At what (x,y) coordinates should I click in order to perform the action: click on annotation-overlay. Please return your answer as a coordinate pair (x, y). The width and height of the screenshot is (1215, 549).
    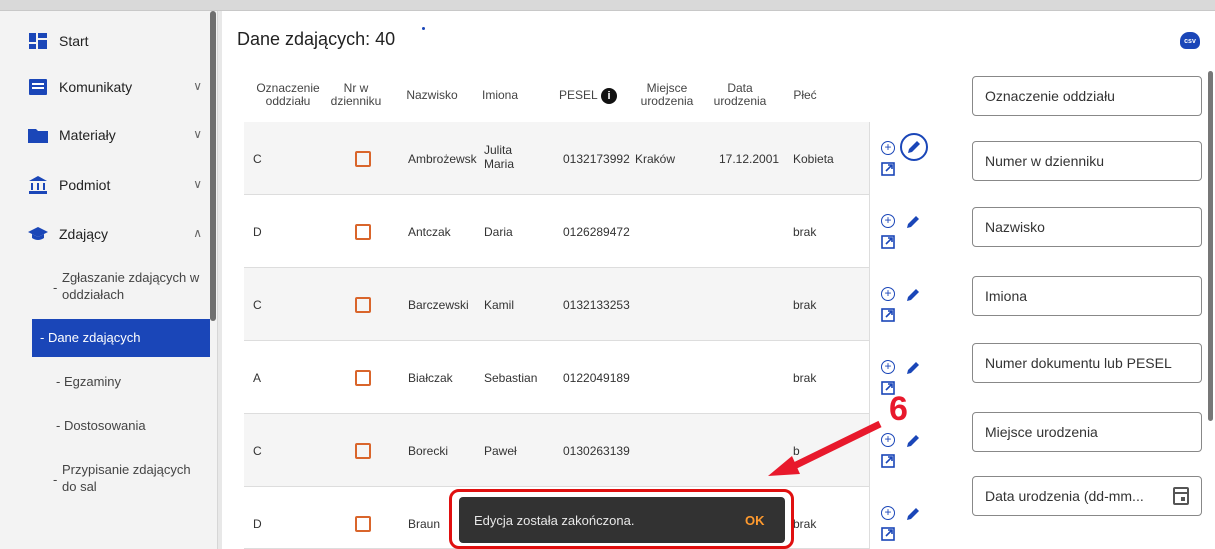
    Looking at the image, I should click on (825, 448).